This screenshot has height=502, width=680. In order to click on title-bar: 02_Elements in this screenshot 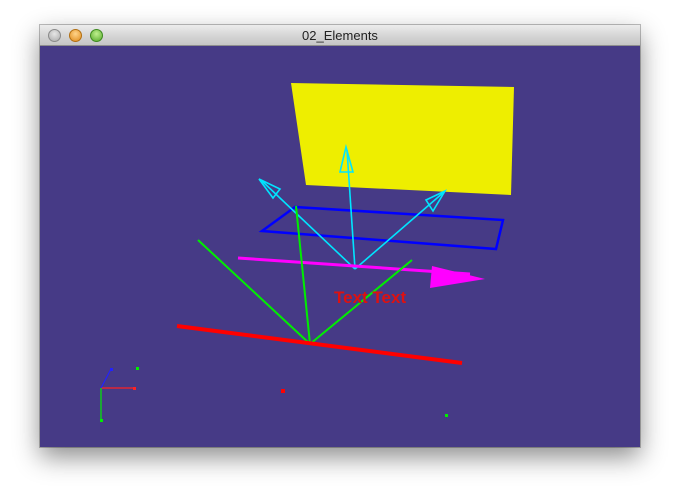, I will do `click(340, 35)`.